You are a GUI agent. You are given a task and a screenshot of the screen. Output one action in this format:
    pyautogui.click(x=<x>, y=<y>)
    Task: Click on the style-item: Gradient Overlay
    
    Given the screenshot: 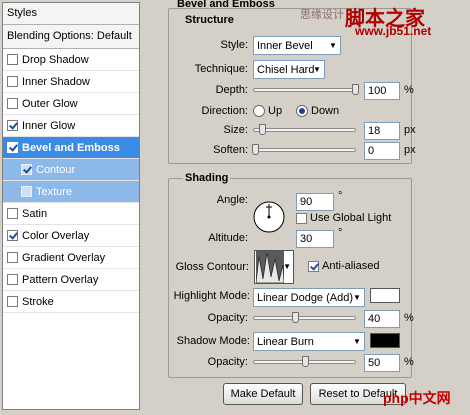 What is the action you would take?
    pyautogui.click(x=71, y=258)
    